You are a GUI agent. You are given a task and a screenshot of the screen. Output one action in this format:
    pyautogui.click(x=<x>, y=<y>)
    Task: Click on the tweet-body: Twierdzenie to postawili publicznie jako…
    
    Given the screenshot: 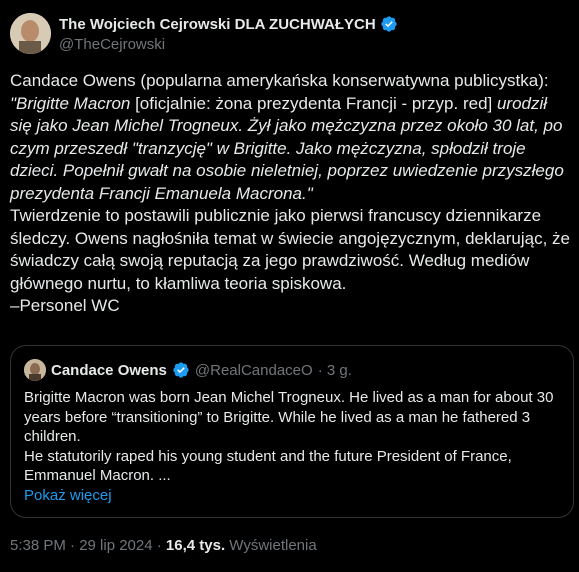 What is the action you would take?
    pyautogui.click(x=290, y=249)
    